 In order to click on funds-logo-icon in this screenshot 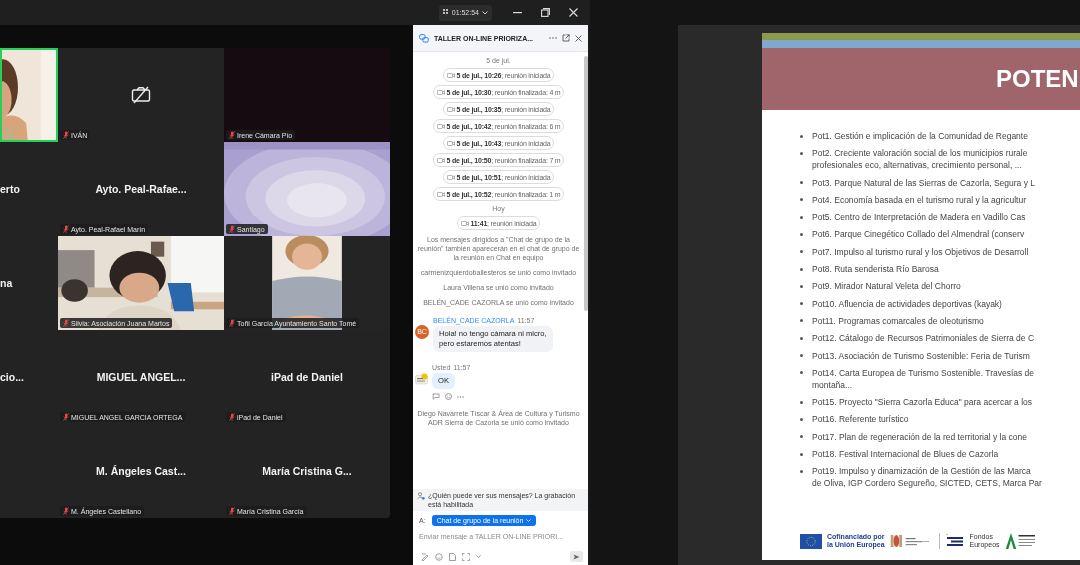, I will do `click(954, 541)`.